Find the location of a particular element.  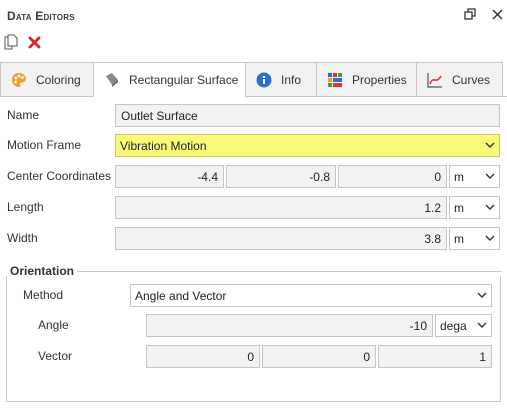

palette-icon is located at coordinates (19, 80).